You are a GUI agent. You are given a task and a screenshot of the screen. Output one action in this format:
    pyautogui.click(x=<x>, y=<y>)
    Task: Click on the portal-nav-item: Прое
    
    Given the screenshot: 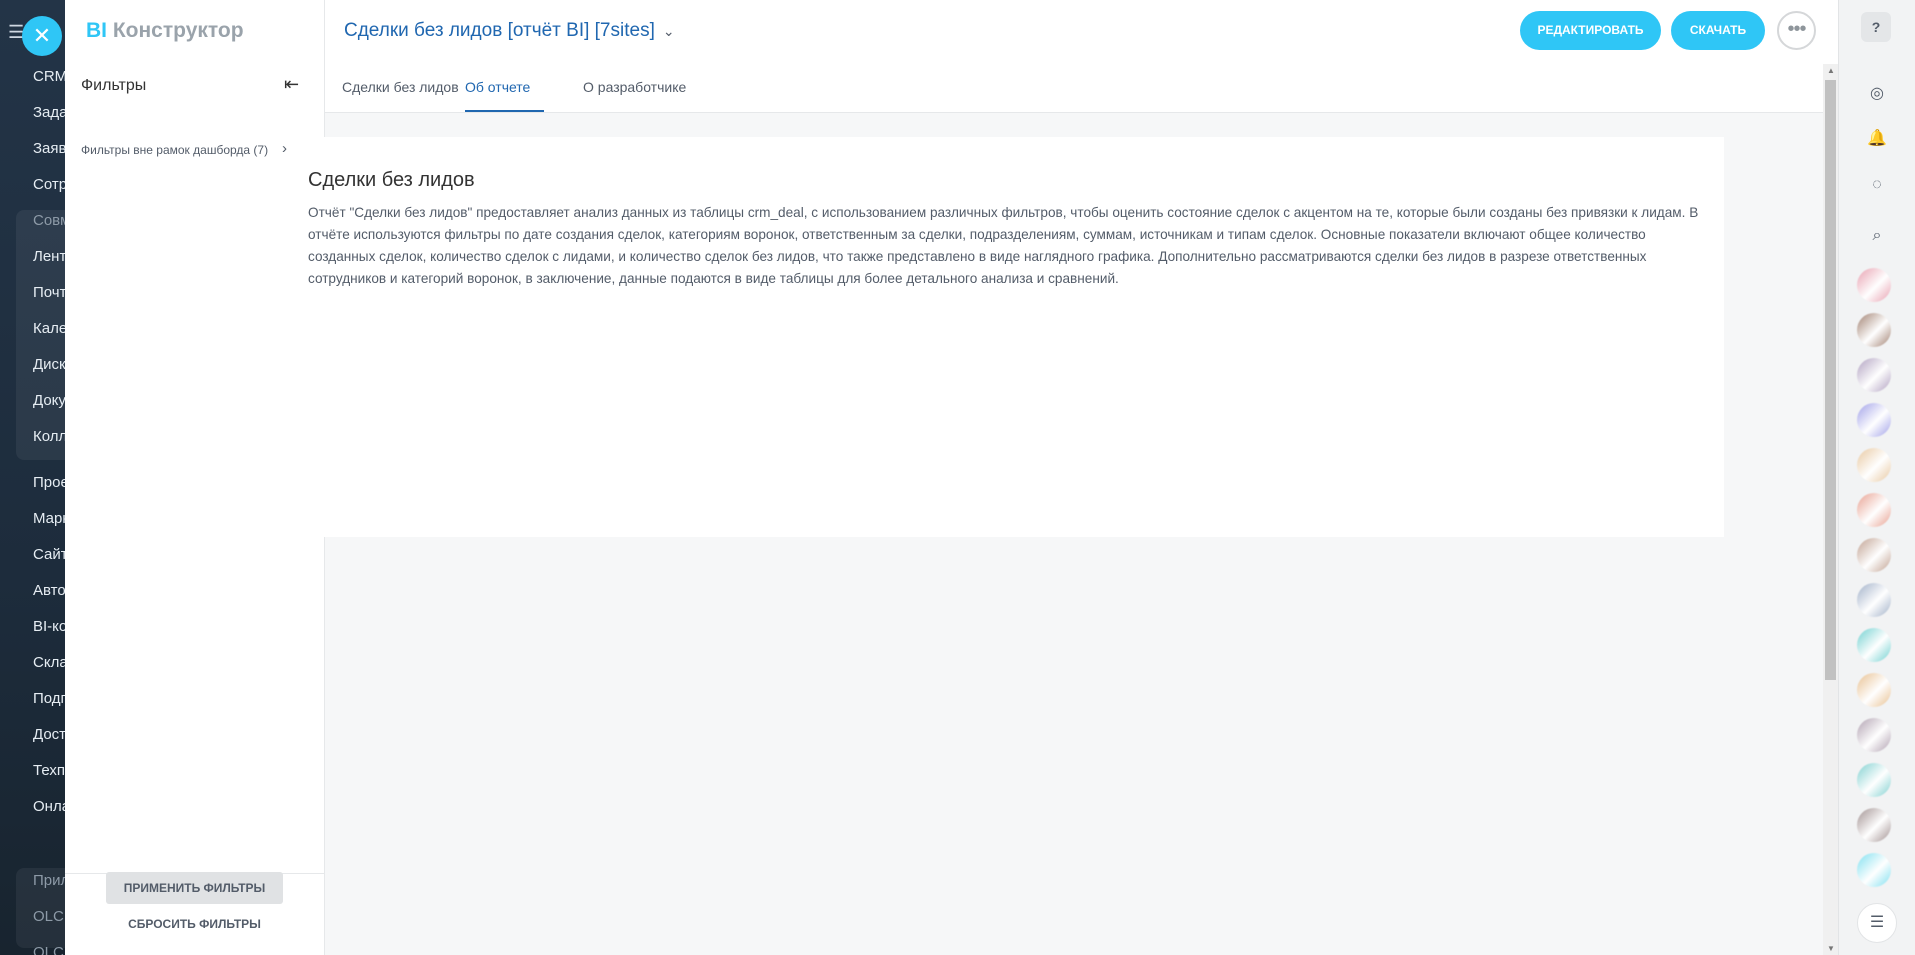 What is the action you would take?
    pyautogui.click(x=49, y=482)
    